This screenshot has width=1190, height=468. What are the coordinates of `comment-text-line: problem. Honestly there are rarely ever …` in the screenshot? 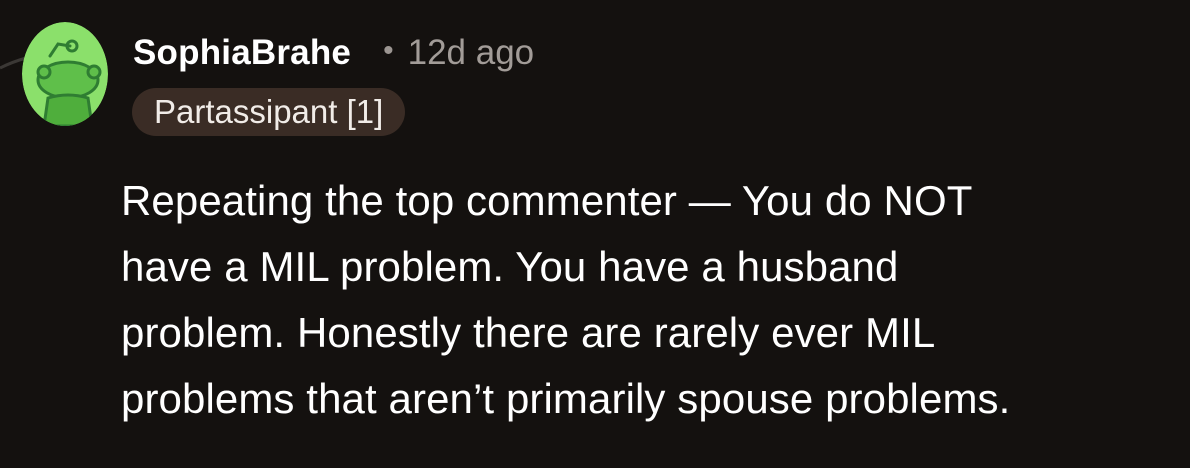 It's located at (528, 332).